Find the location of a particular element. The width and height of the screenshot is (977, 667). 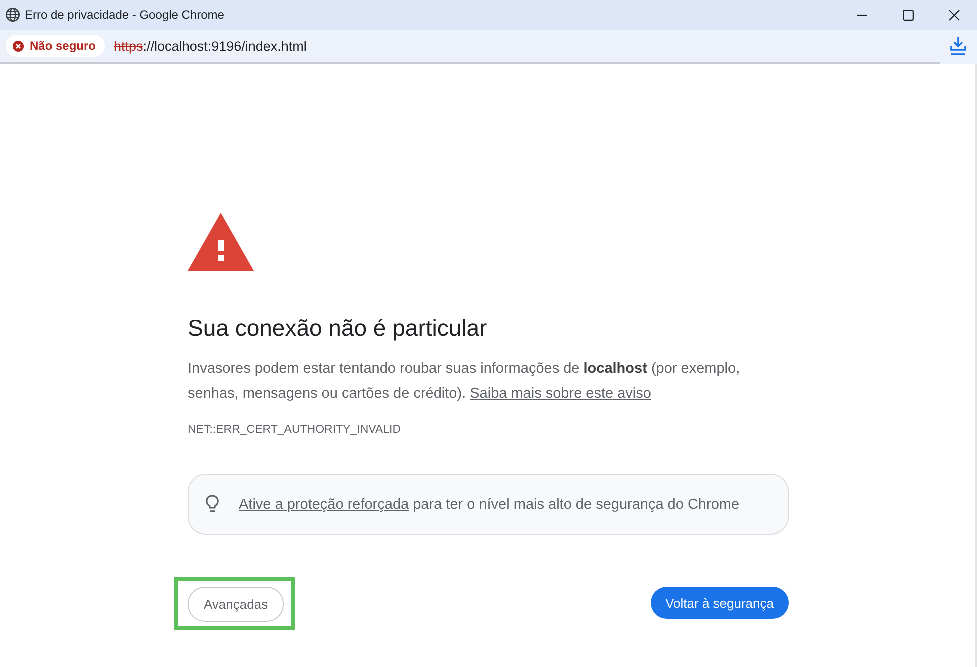

page-heading: Sua conexão não é particular is located at coordinates (338, 328).